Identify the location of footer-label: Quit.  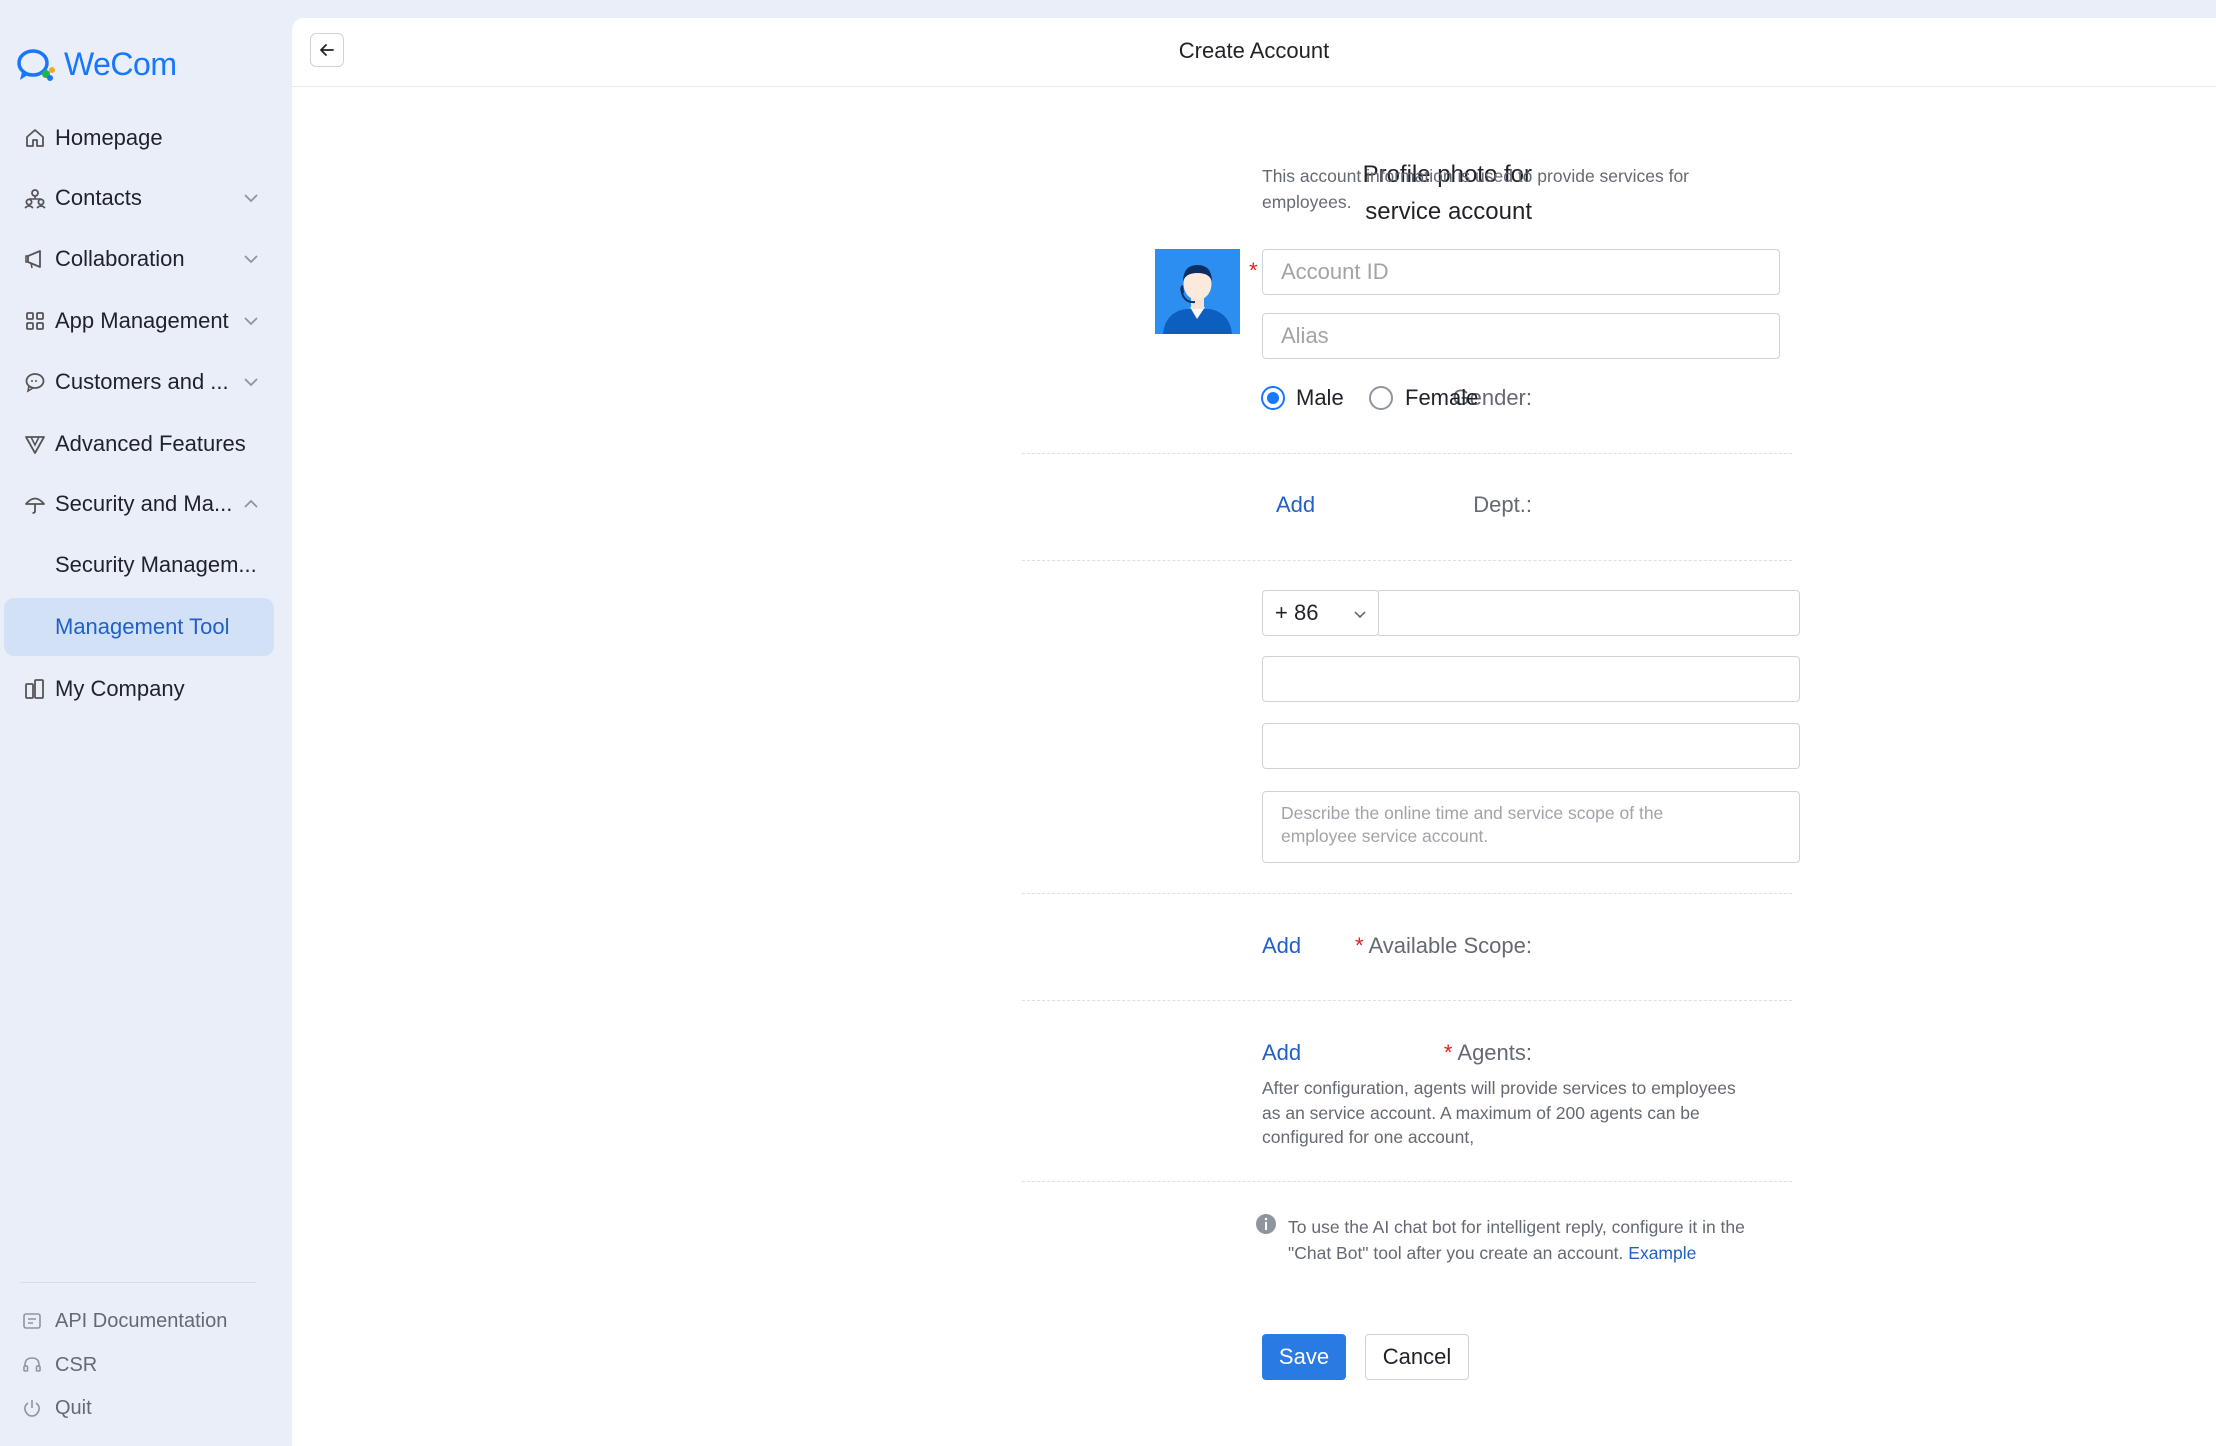
(73, 1407).